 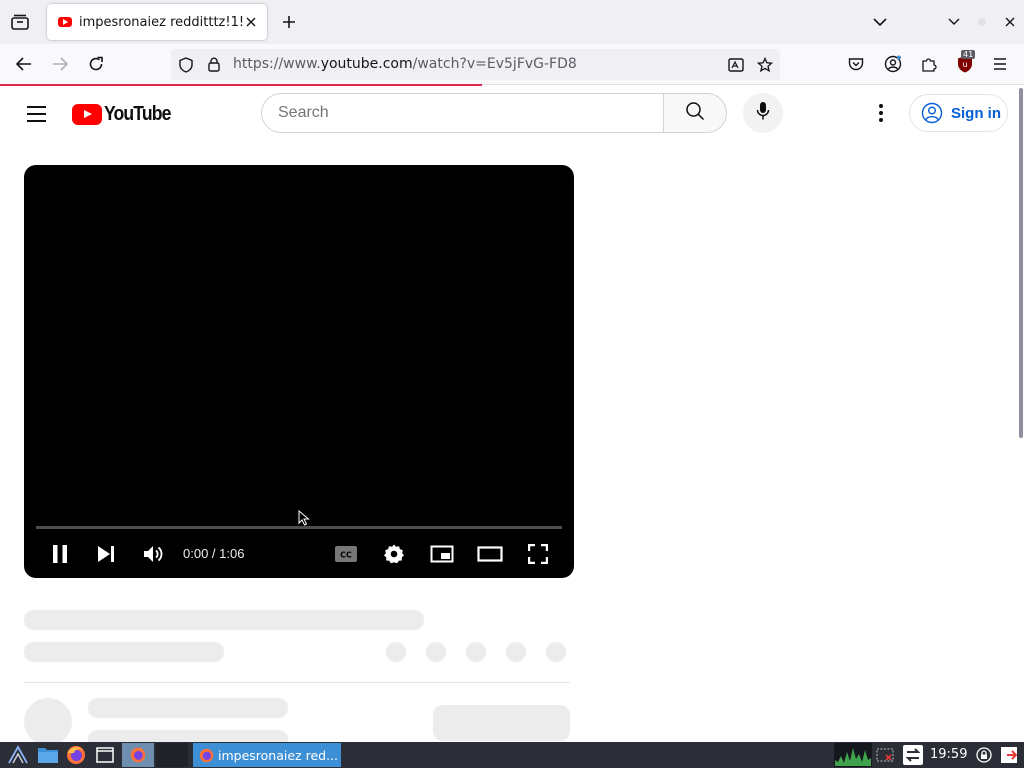 What do you see at coordinates (161, 22) in the screenshot?
I see `tab-title: impesronaiez redditttz!1!1` at bounding box center [161, 22].